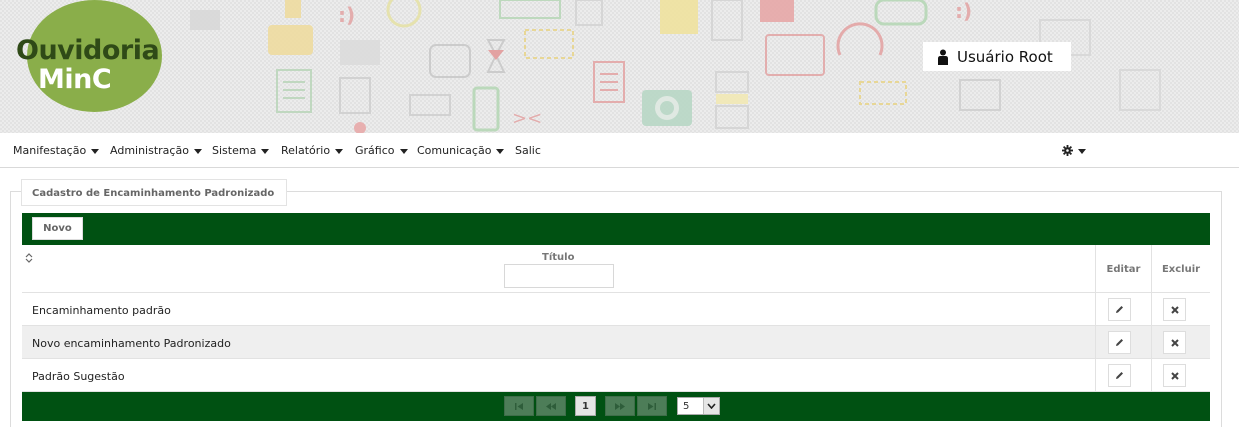 The width and height of the screenshot is (1239, 427). I want to click on user-menu: Usuário Root, so click(997, 56).